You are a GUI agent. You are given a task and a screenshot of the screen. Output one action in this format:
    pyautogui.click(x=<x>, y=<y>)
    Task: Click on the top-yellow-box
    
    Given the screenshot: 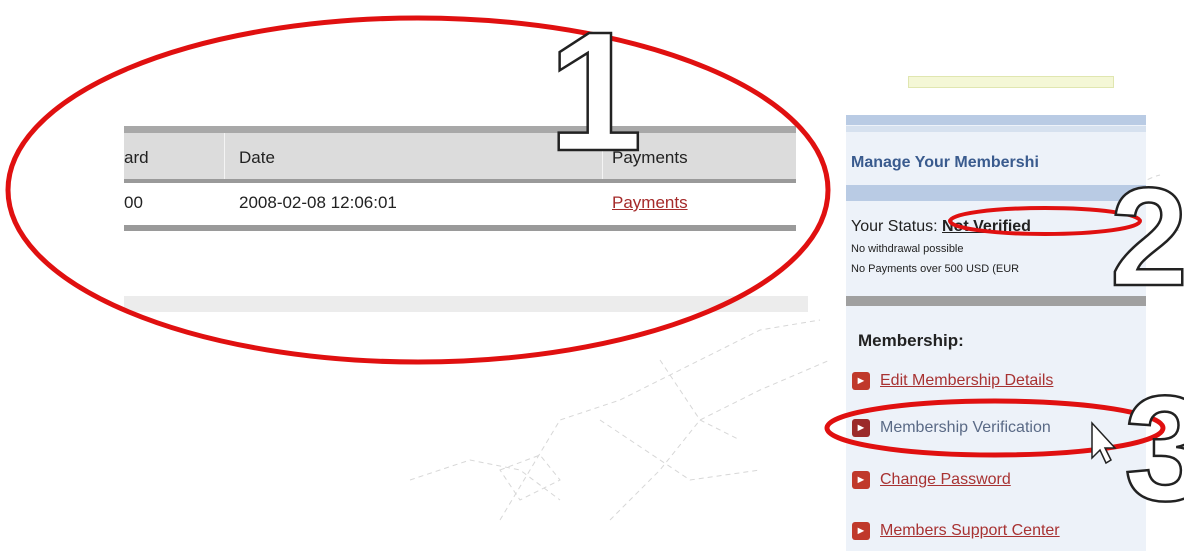 What is the action you would take?
    pyautogui.click(x=1011, y=82)
    